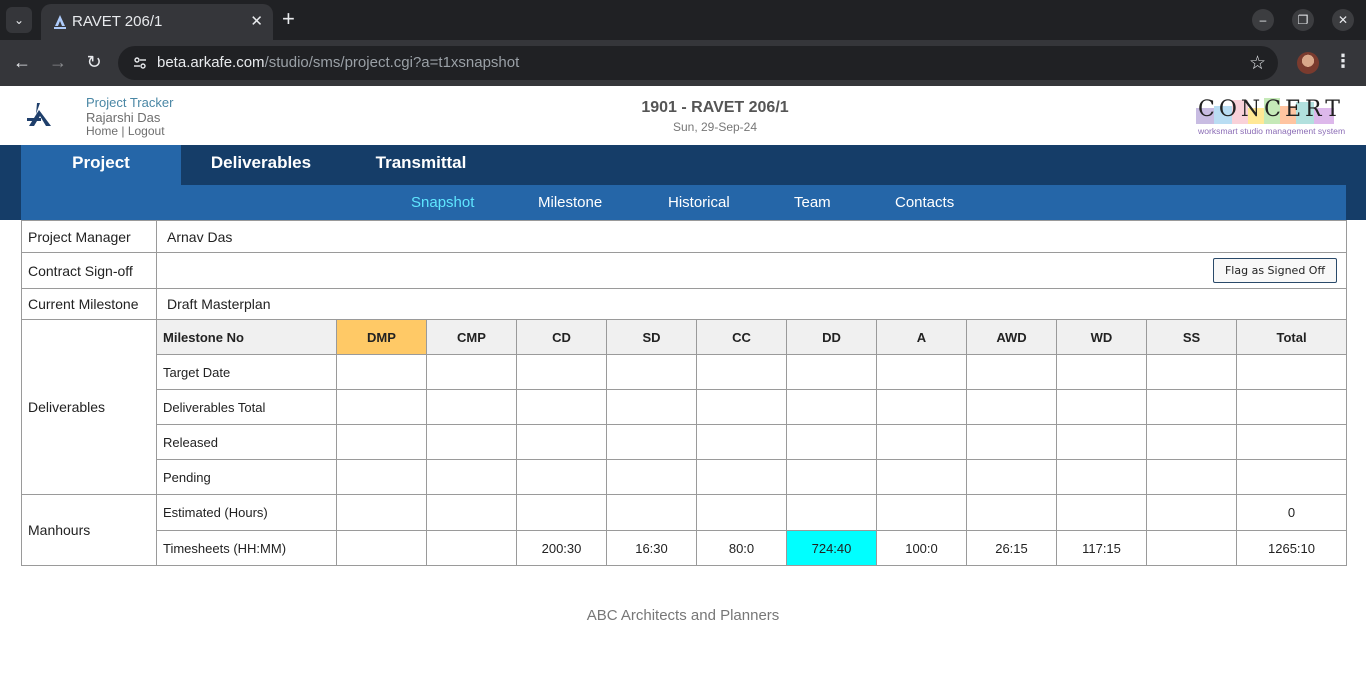 The height and width of the screenshot is (695, 1366). I want to click on nav-tab-project: Project, so click(101, 165).